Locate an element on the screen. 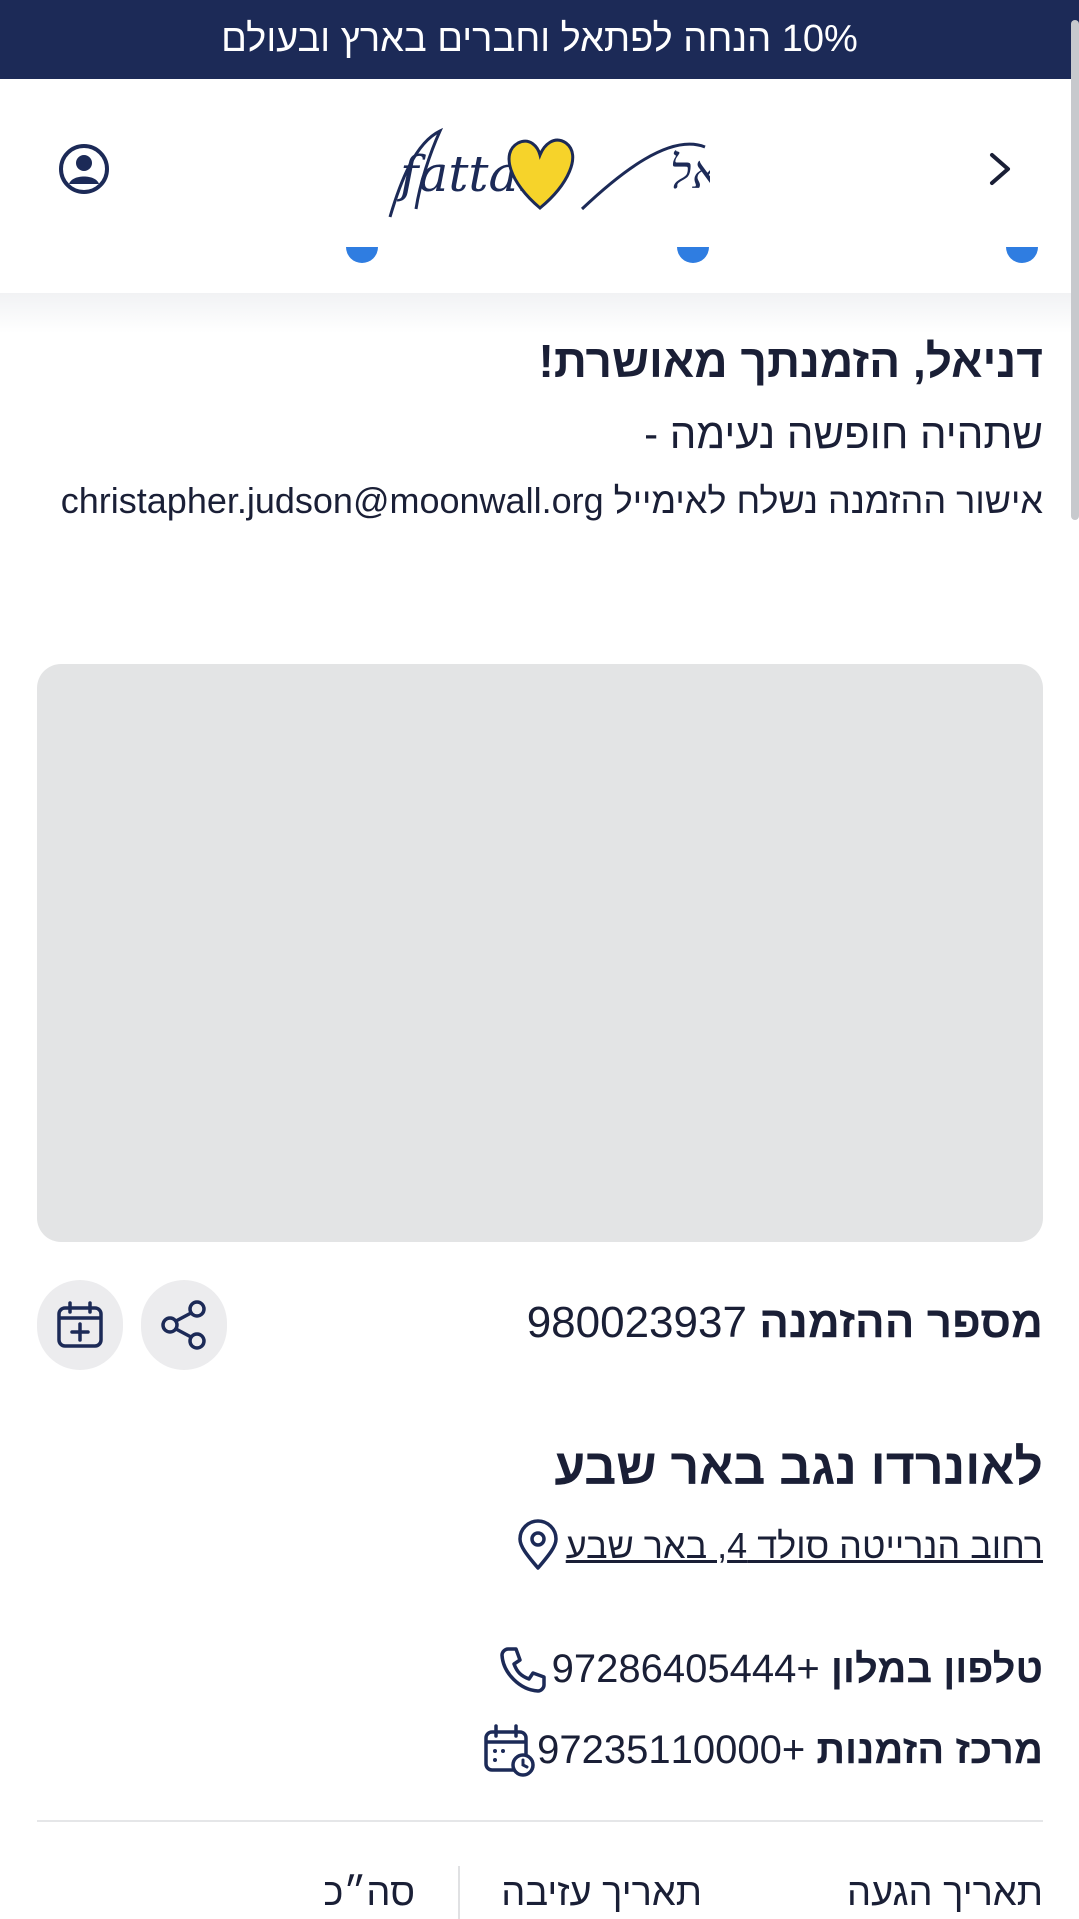  header-shadow is located at coordinates (539, 313).